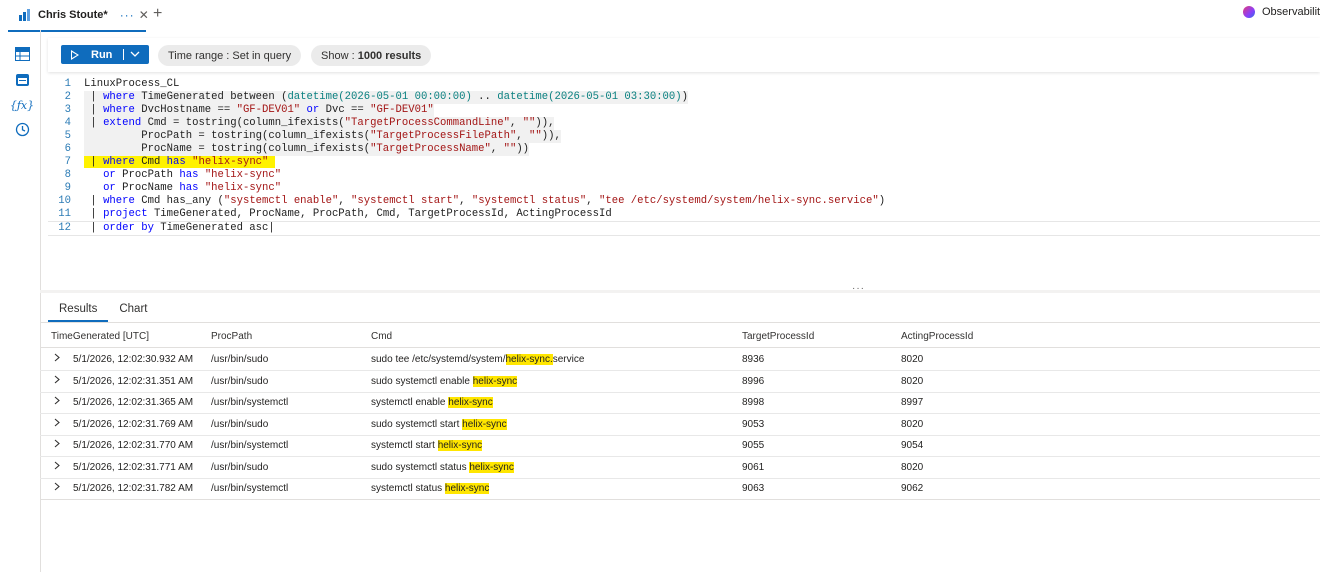 Image resolution: width=1320 pixels, height=572 pixels. What do you see at coordinates (78, 311) in the screenshot?
I see `tab-results: Results` at bounding box center [78, 311].